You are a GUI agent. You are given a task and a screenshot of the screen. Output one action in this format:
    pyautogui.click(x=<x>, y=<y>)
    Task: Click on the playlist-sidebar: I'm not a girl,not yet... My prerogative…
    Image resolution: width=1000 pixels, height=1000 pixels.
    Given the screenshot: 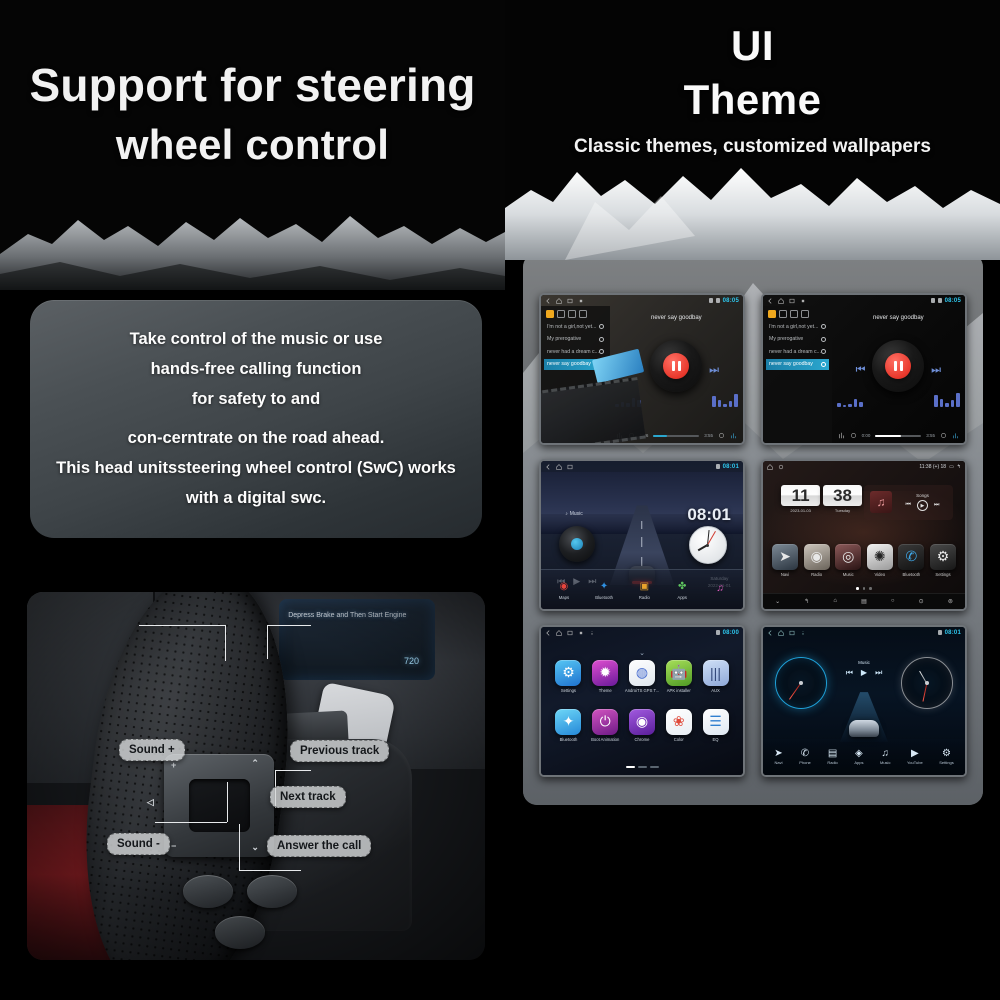 What is the action you would take?
    pyautogui.click(x=797, y=374)
    